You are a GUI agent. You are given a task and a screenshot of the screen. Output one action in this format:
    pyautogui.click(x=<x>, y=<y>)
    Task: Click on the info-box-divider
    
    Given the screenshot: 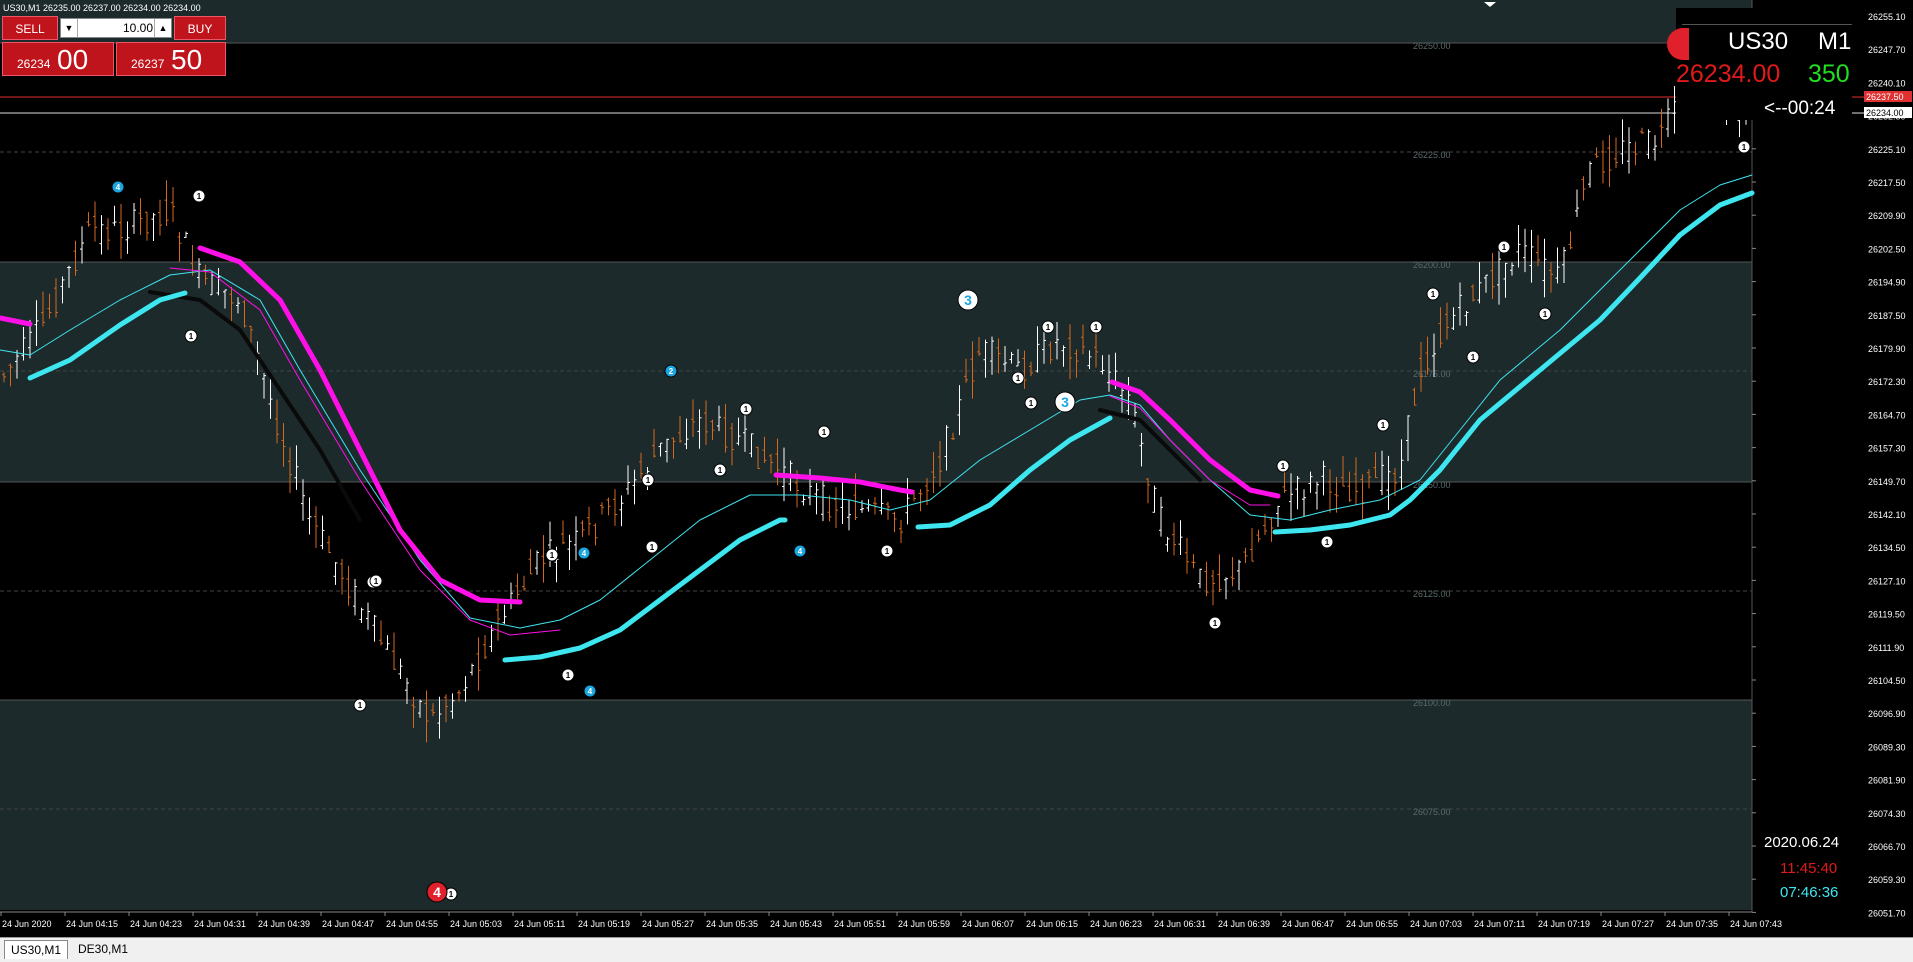 What is the action you would take?
    pyautogui.click(x=1767, y=24)
    